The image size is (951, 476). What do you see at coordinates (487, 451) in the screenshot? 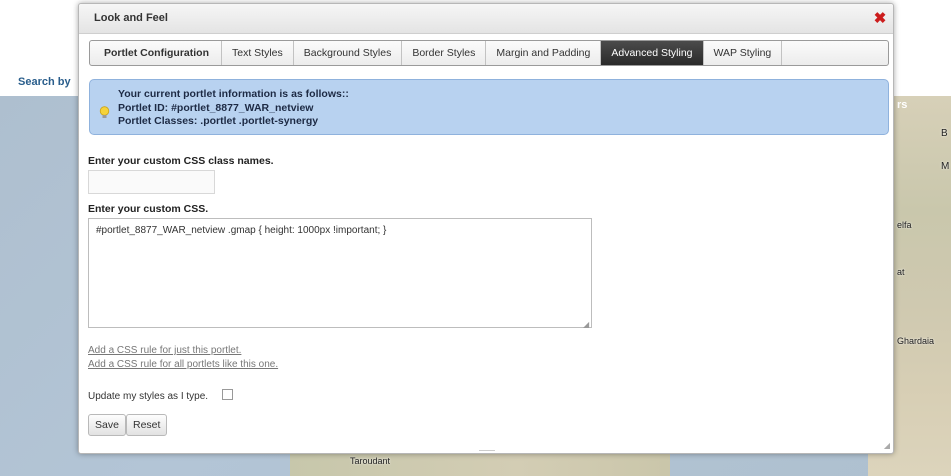
I see `dialog-drag-handle` at bounding box center [487, 451].